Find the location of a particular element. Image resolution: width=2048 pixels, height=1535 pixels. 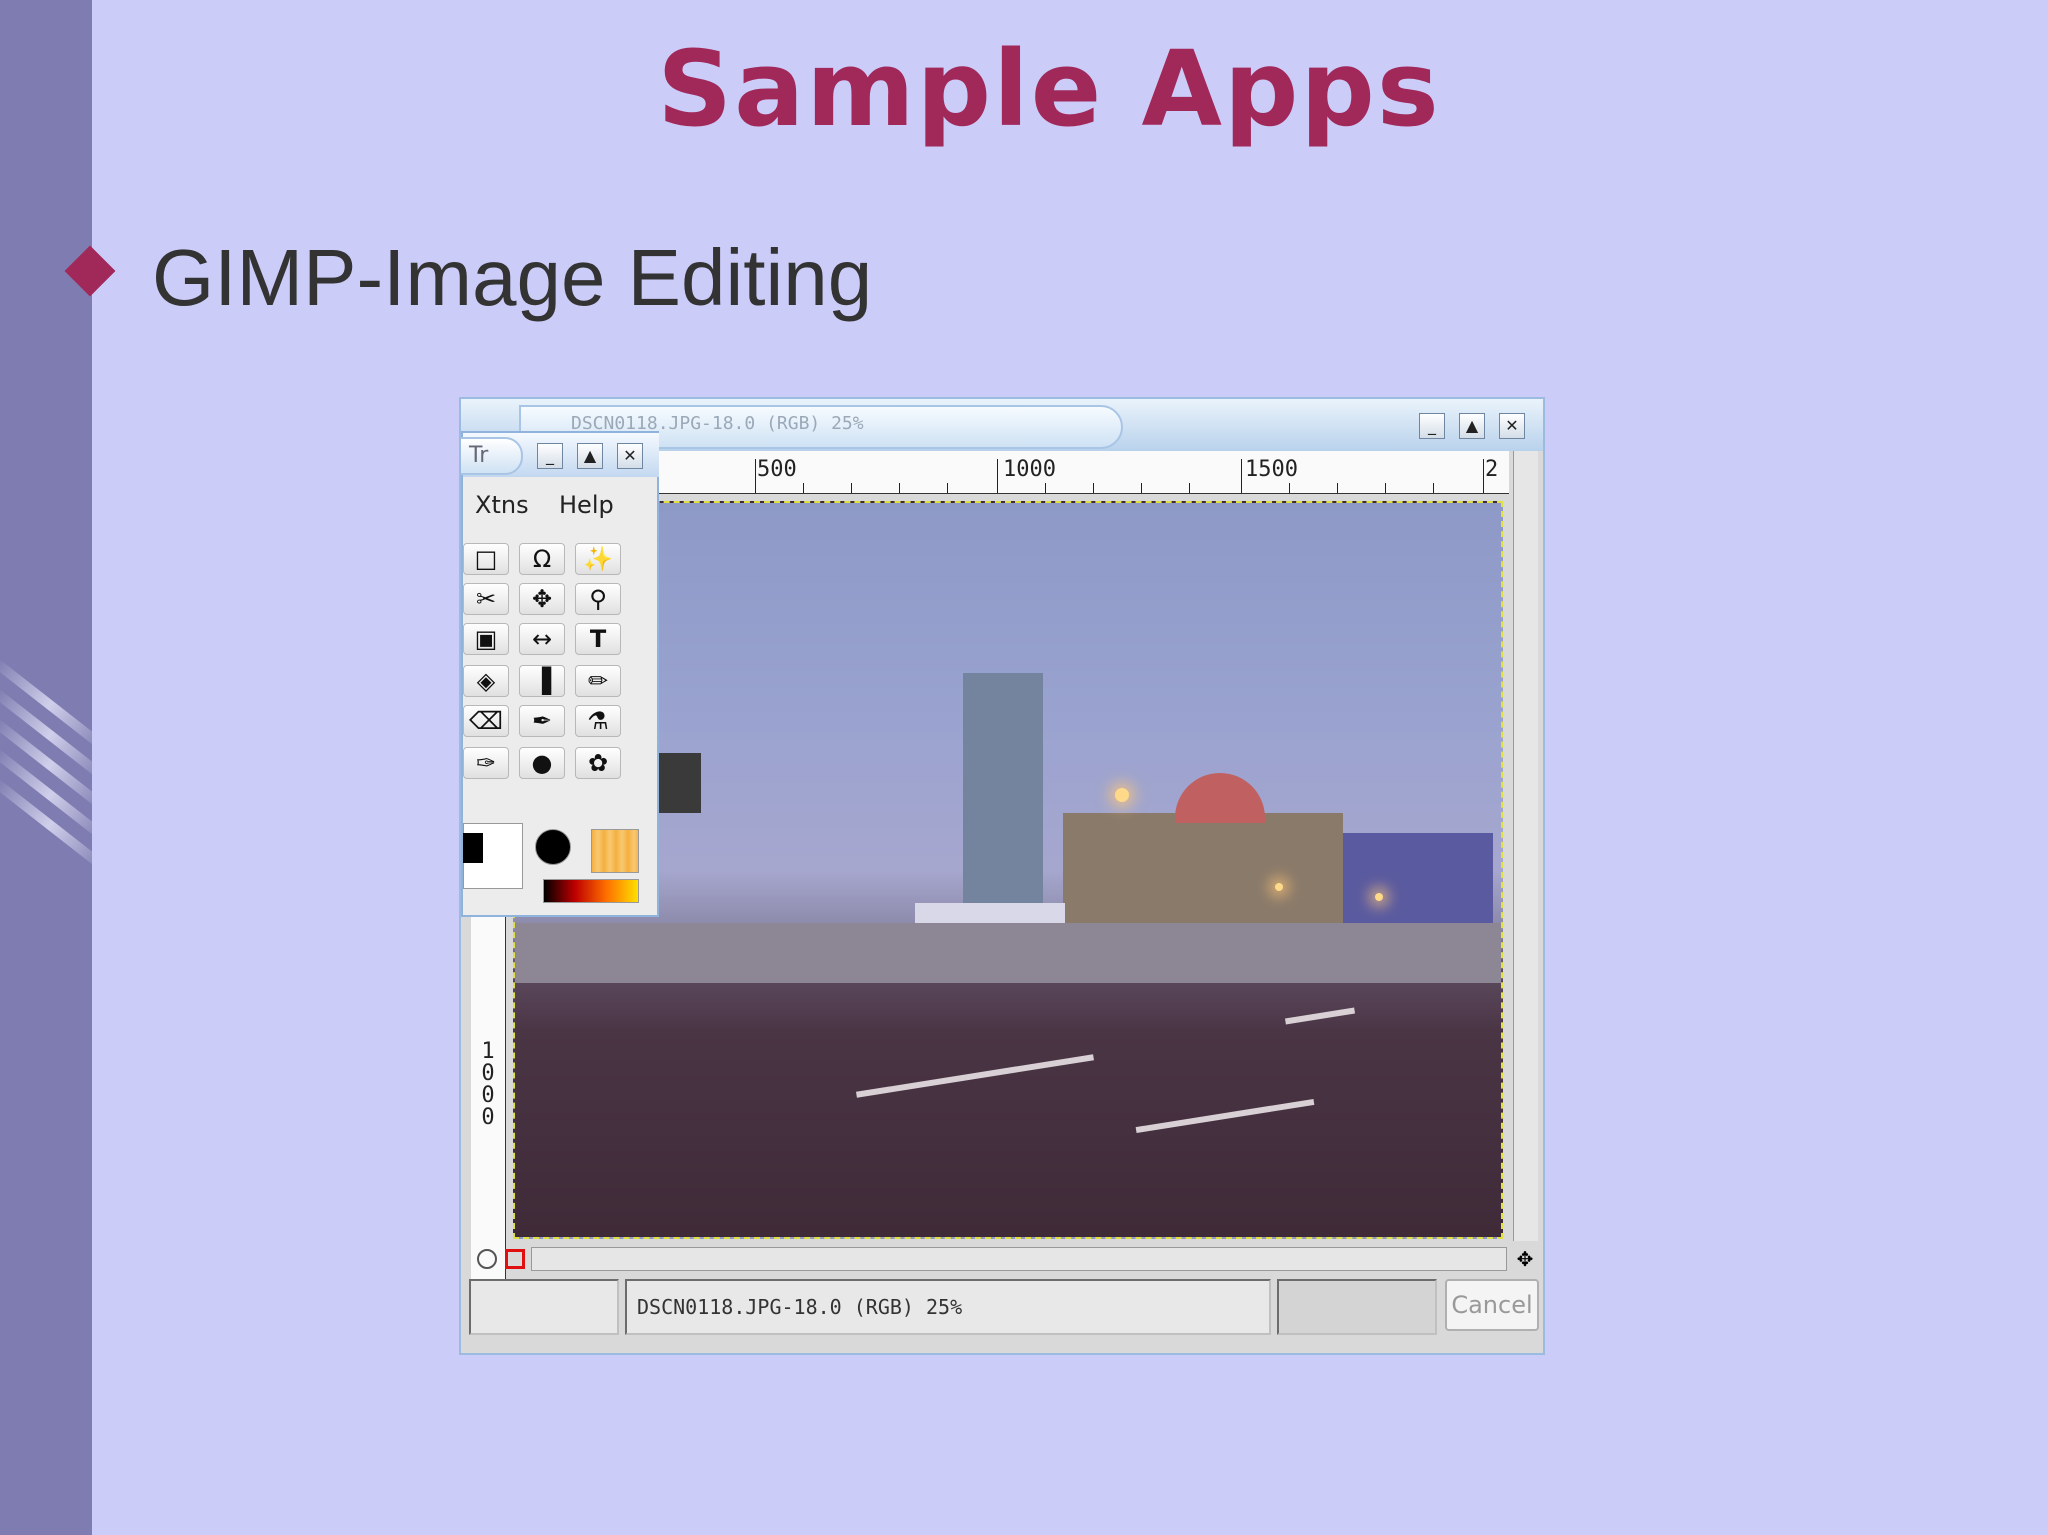

menu-help: Help is located at coordinates (586, 505).